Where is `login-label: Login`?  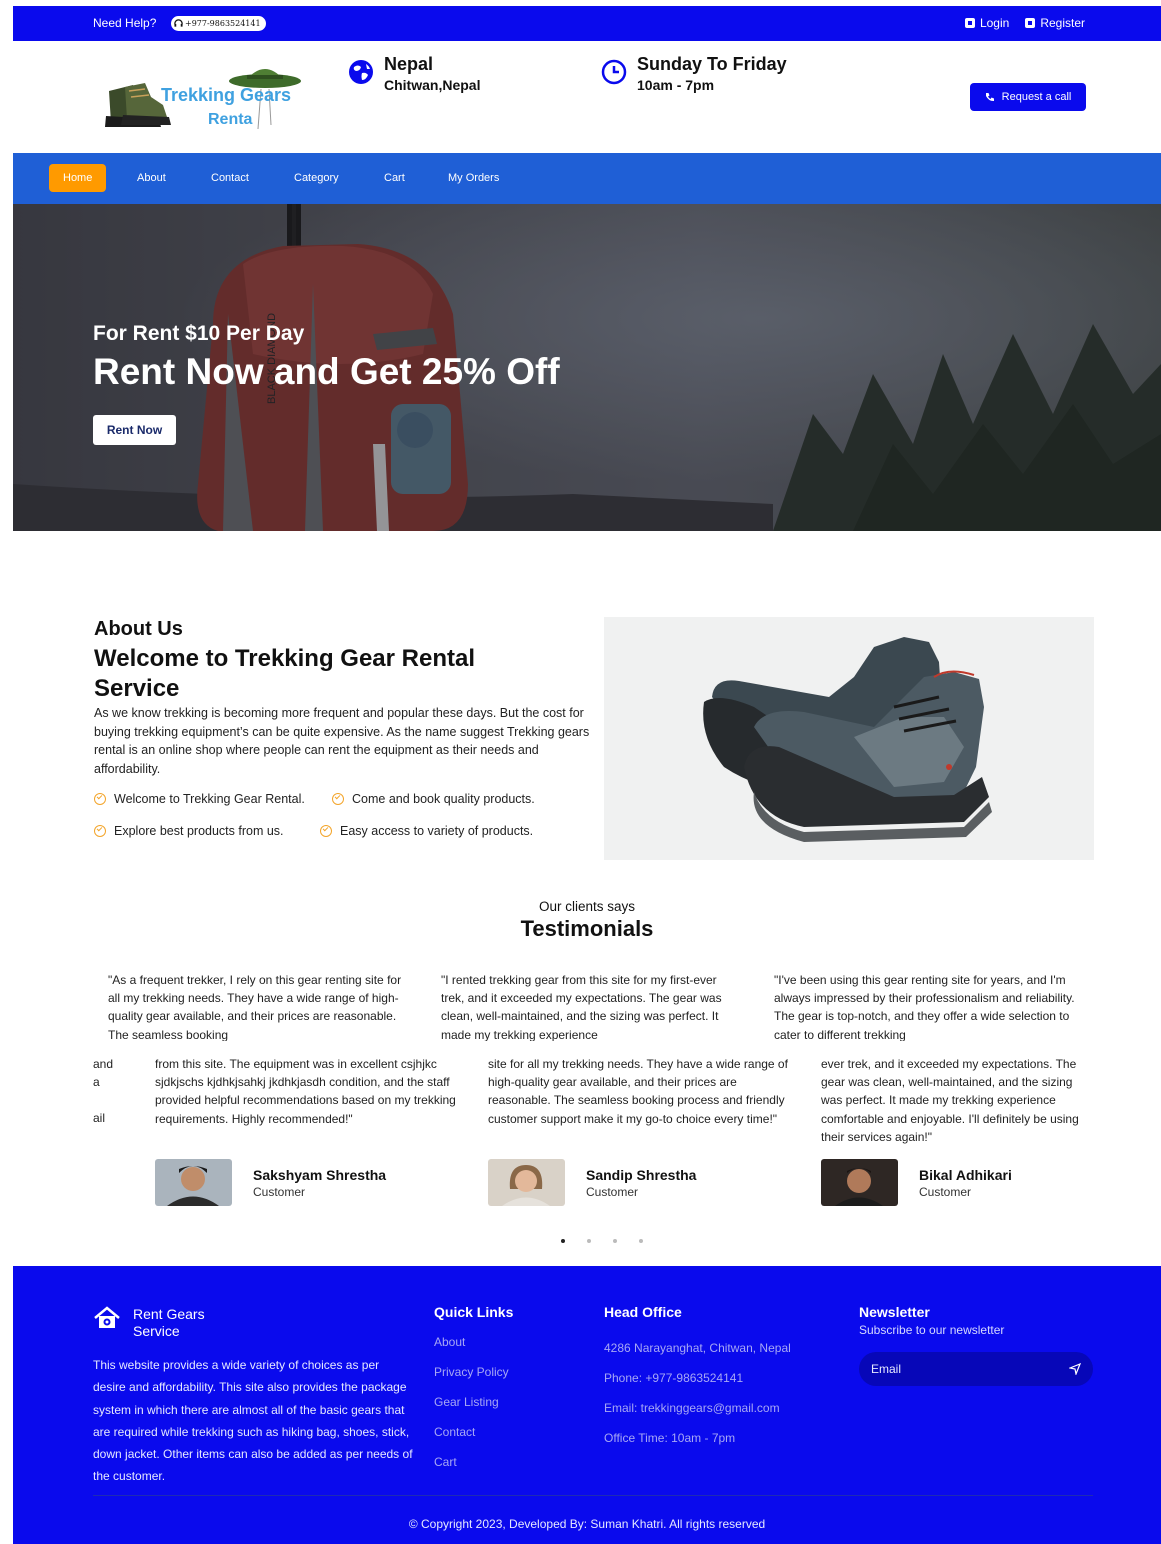
login-label: Login is located at coordinates (994, 23).